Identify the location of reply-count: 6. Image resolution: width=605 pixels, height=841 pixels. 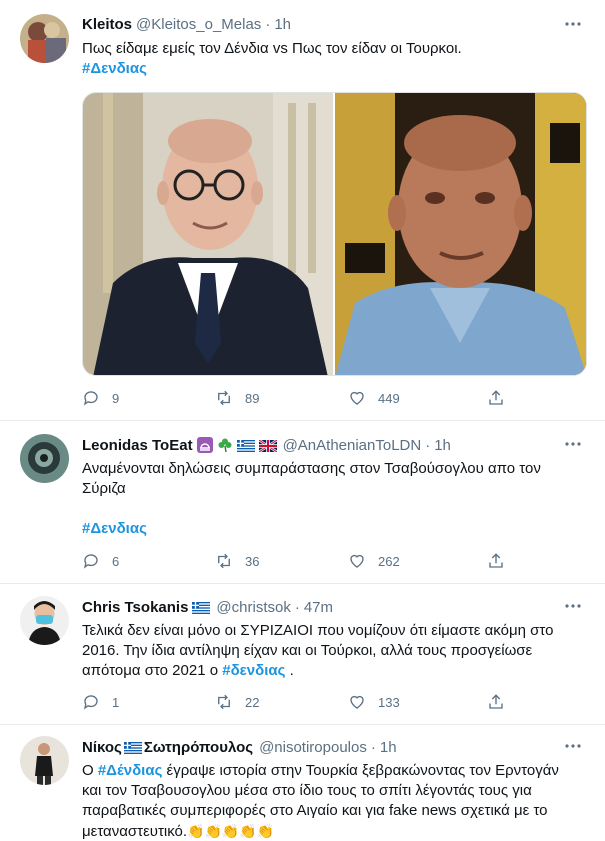
(116, 561).